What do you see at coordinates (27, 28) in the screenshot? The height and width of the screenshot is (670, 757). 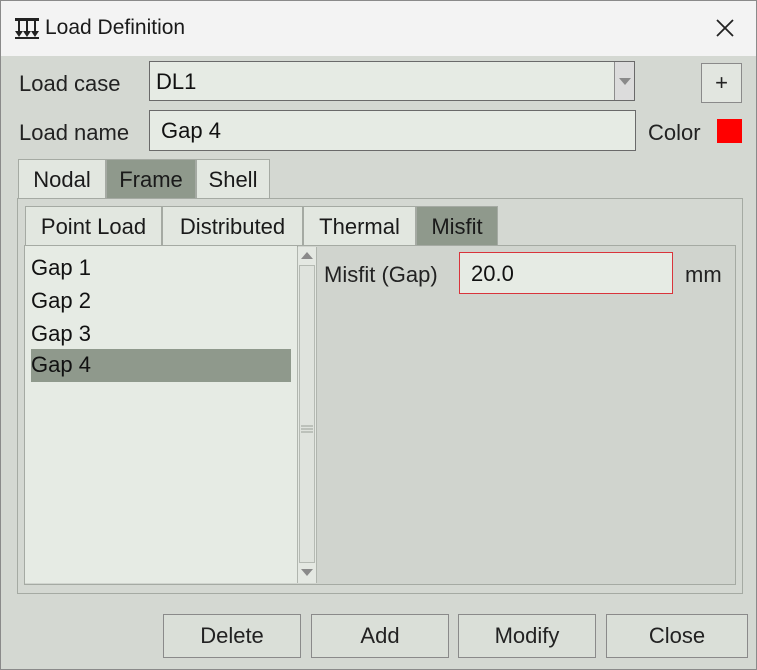 I see `load-app-icon` at bounding box center [27, 28].